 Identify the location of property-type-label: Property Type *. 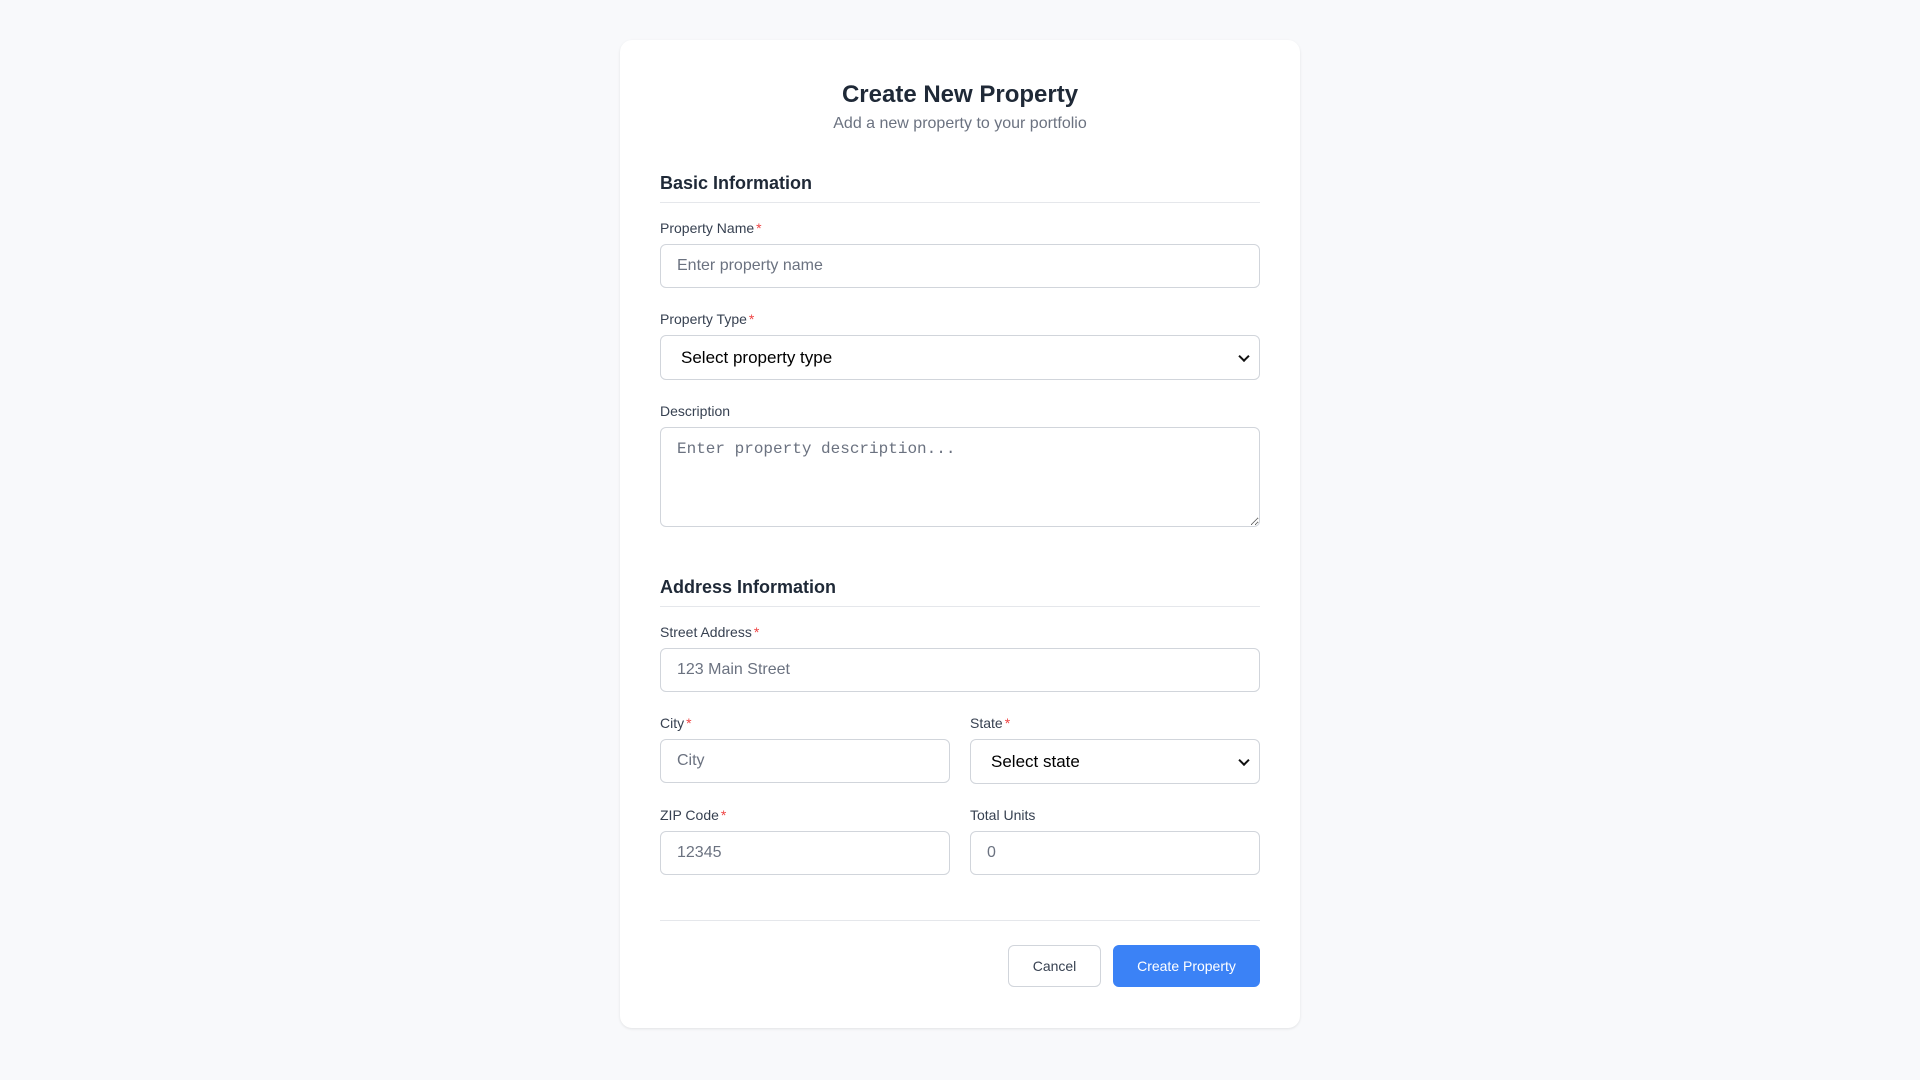
(960, 319).